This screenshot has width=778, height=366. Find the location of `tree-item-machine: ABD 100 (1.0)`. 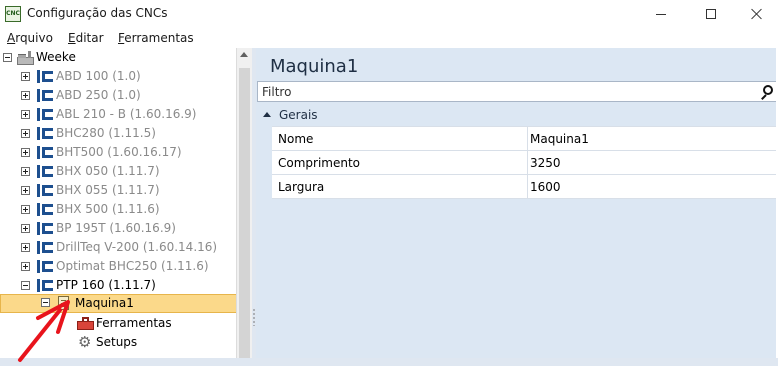

tree-item-machine: ABD 100 (1.0) is located at coordinates (118, 76).